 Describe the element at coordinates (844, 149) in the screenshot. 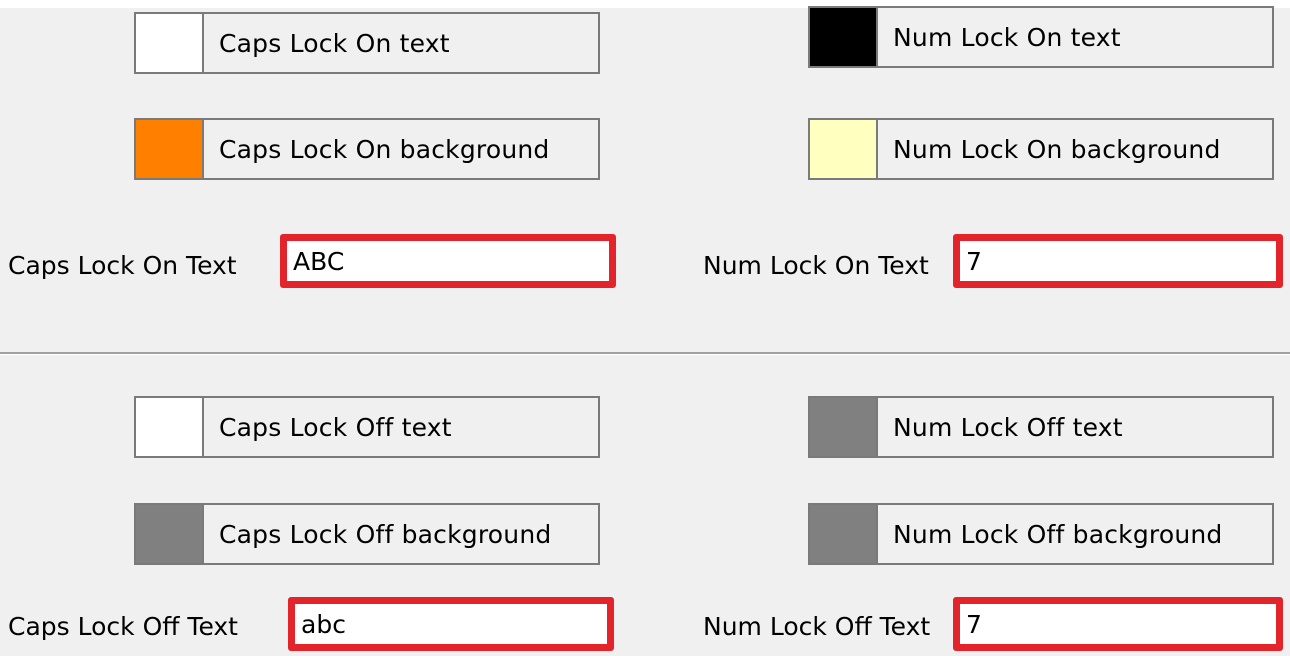

I see `num-lock-on-background-swatch` at that location.